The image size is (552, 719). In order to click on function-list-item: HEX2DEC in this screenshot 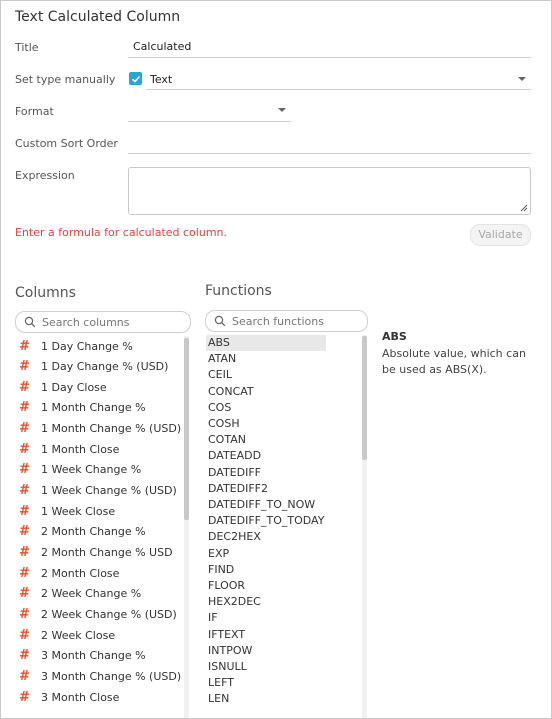, I will do `click(266, 602)`.